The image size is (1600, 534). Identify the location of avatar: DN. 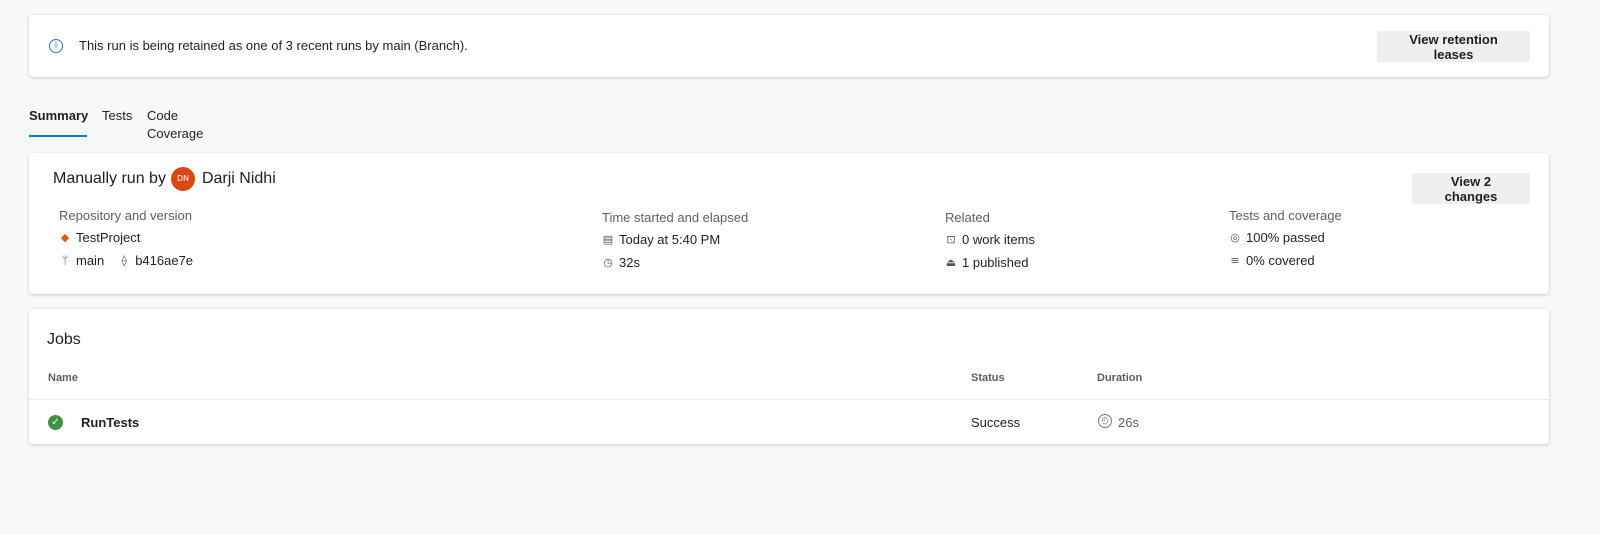
(182, 179).